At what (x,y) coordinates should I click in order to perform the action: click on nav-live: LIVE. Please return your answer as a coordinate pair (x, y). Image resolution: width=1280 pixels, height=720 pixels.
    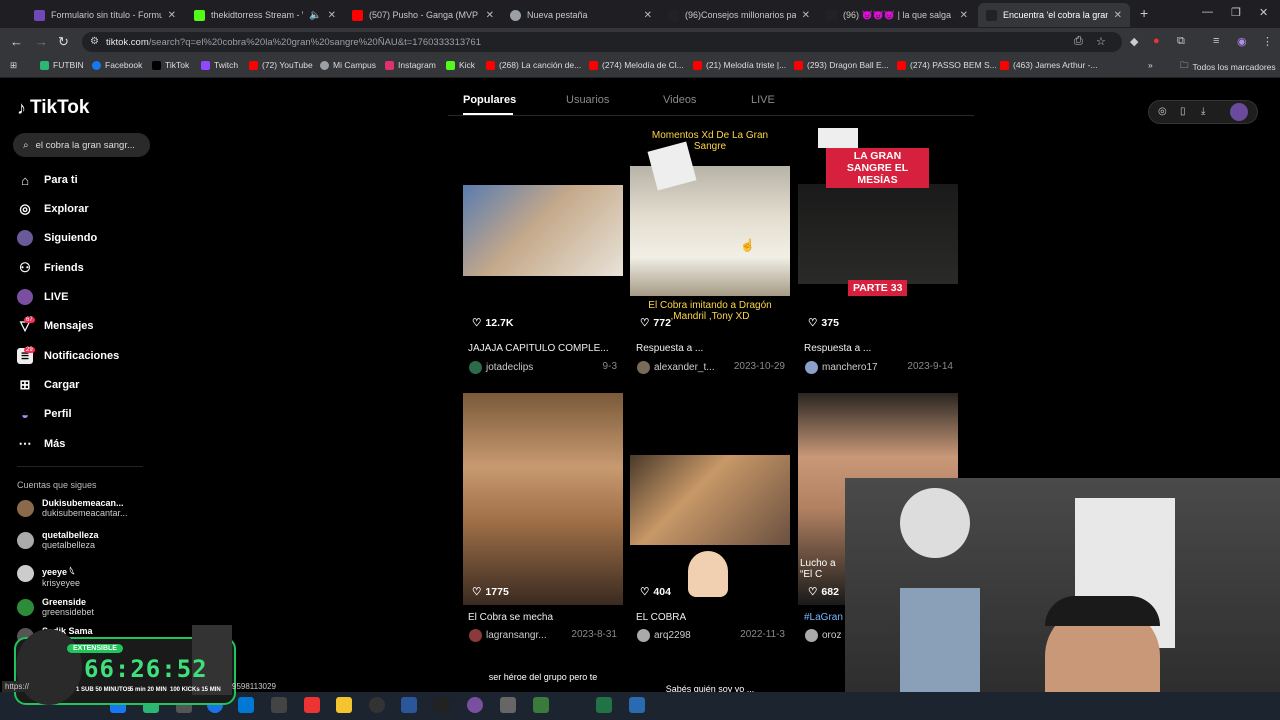
    Looking at the image, I should click on (42, 297).